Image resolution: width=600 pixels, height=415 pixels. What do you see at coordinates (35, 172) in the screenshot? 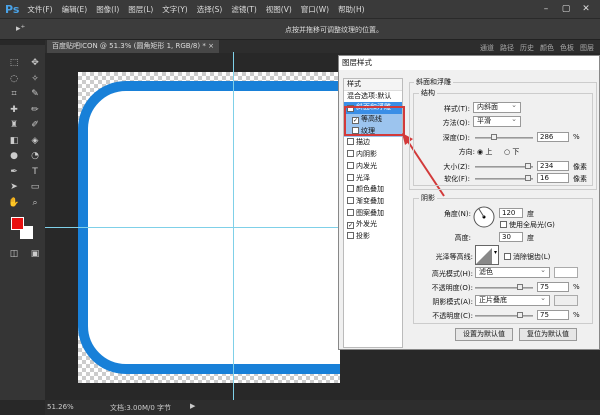
I see `type-tool-icon: T` at bounding box center [35, 172].